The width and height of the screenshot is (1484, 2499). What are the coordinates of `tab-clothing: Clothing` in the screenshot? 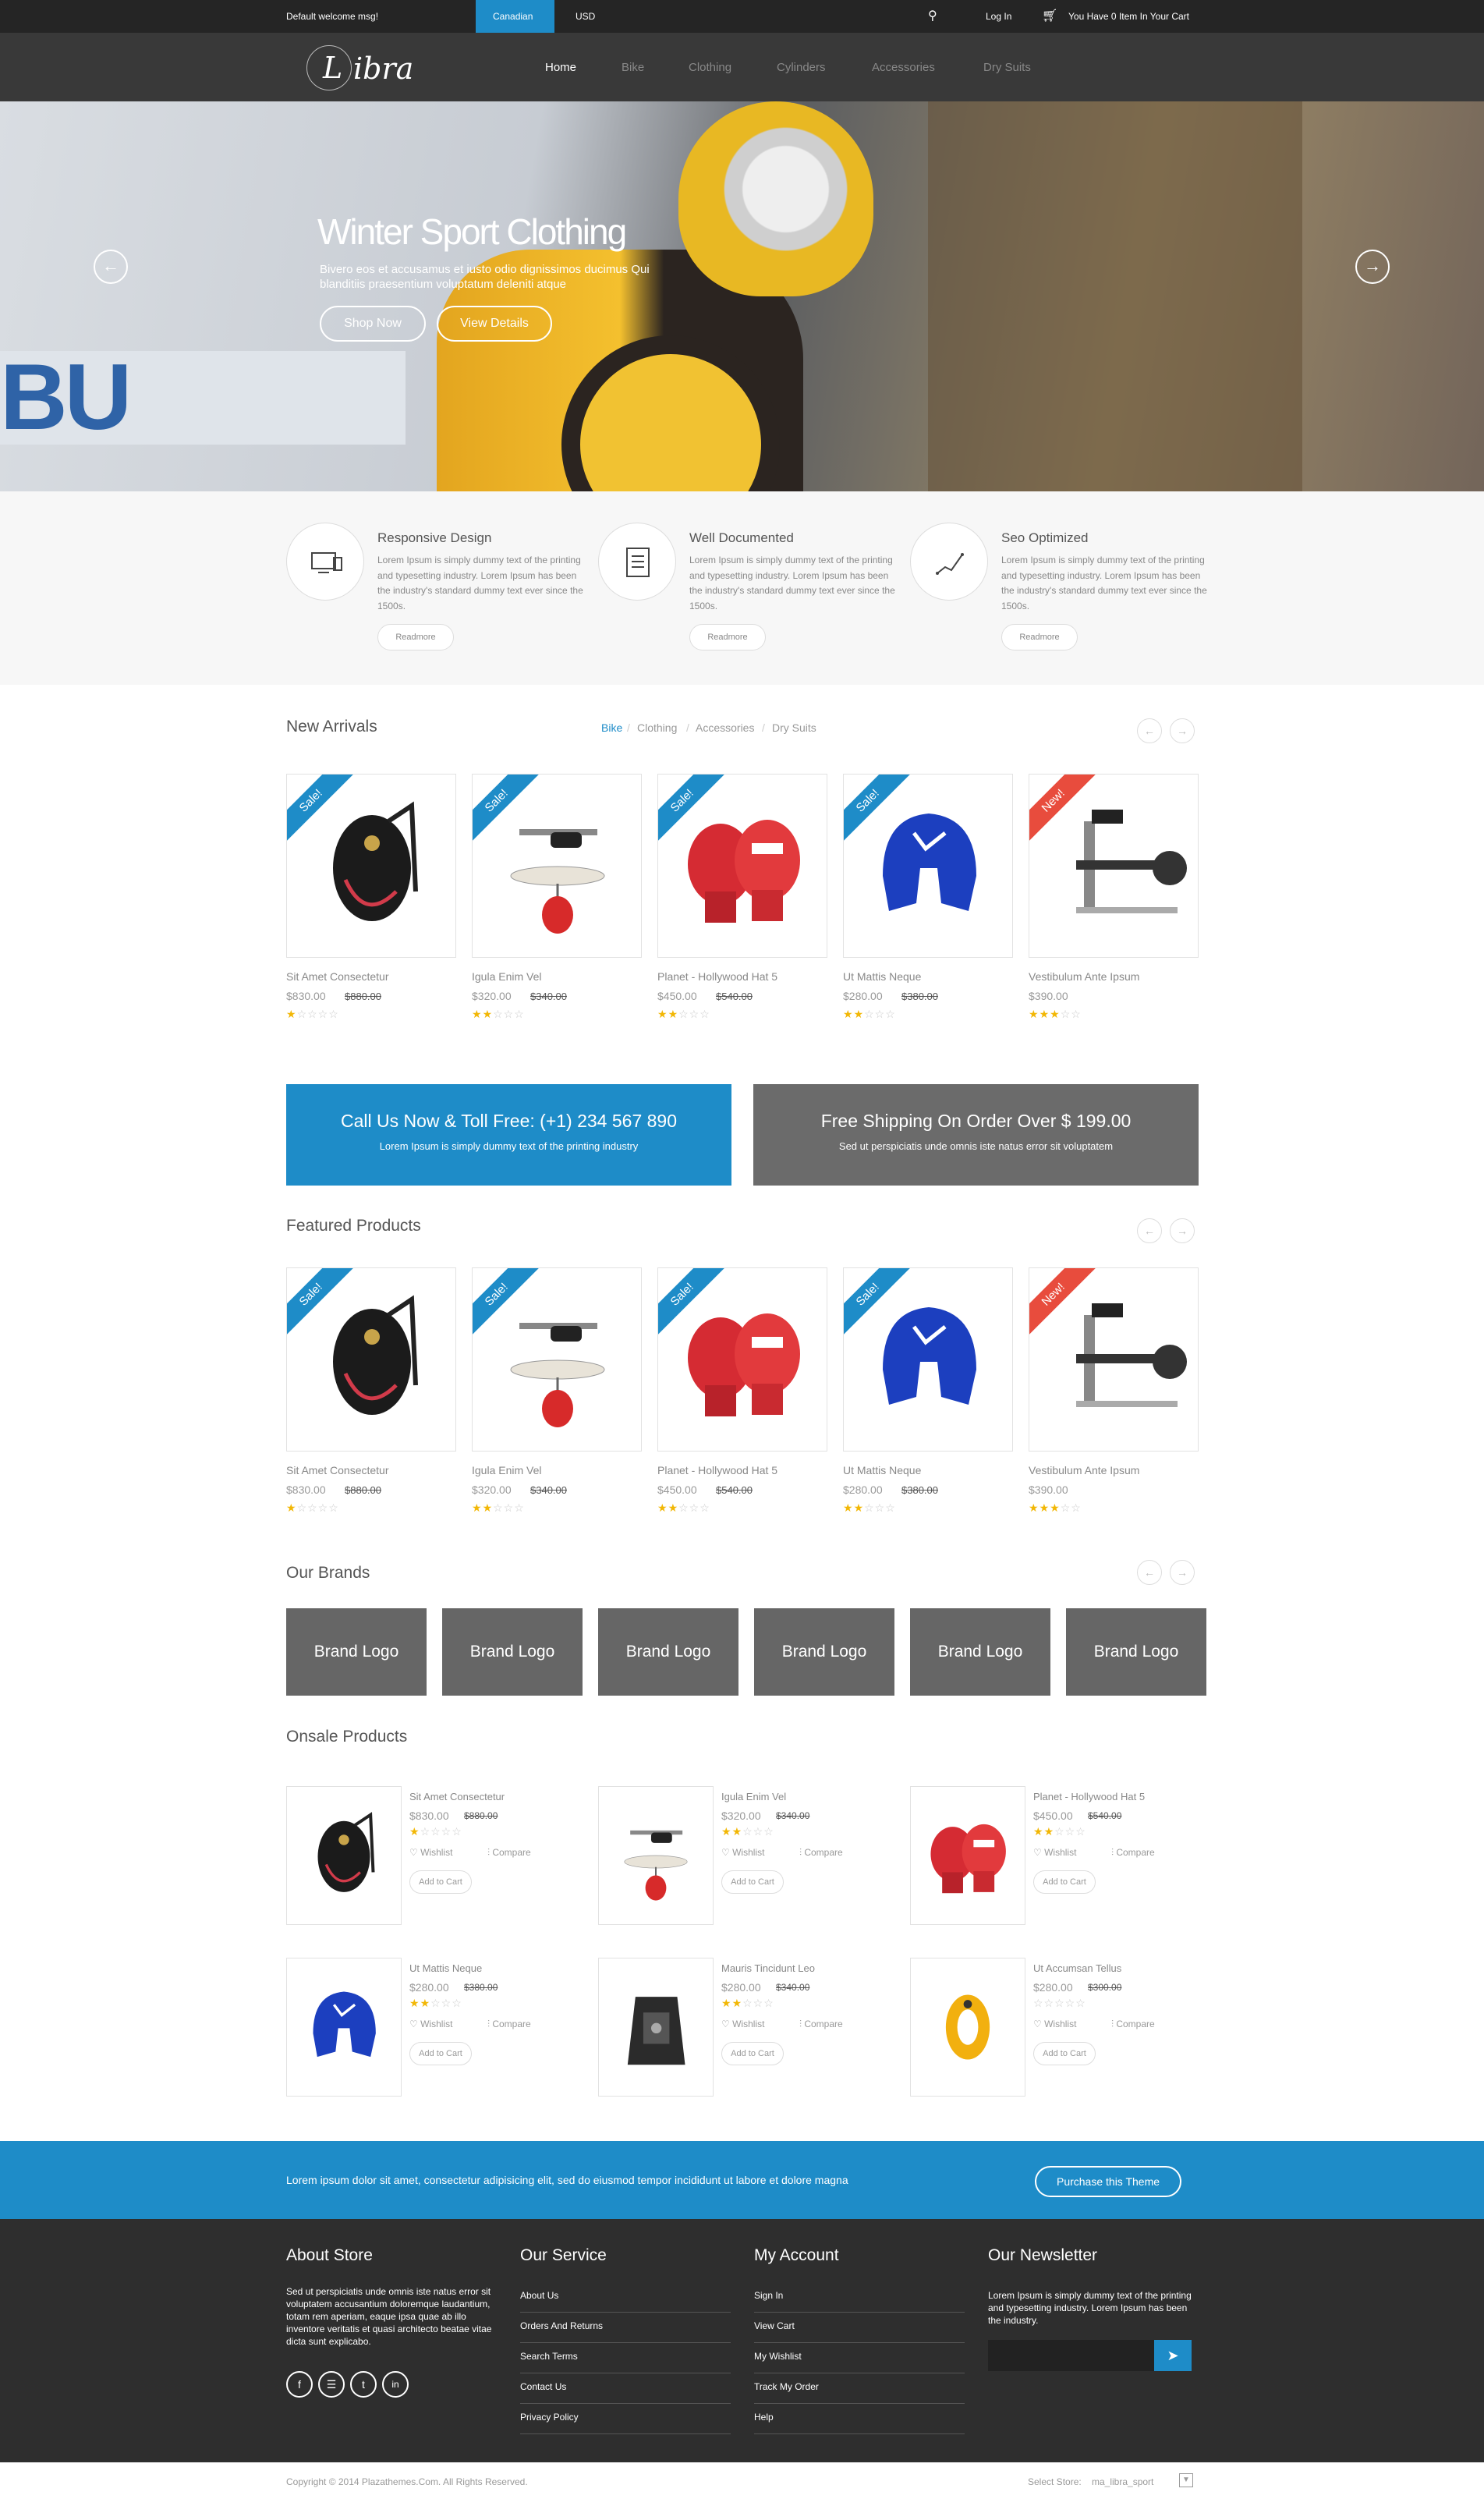 It's located at (657, 727).